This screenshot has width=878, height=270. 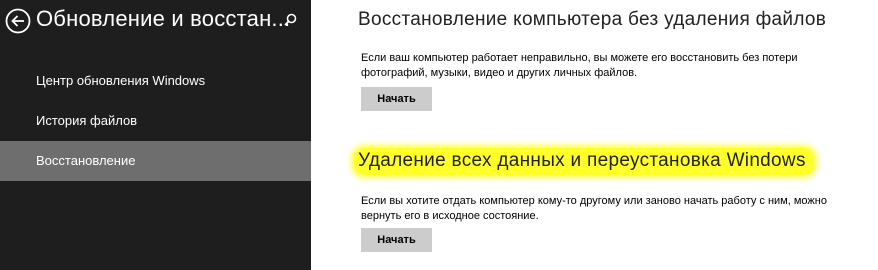 I want to click on sidebar-item-label: Восстановление, so click(x=86, y=160).